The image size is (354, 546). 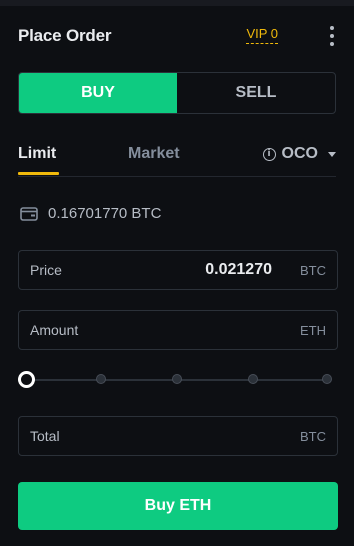 I want to click on available-balance: 0.16701770 BTC, so click(x=90, y=213).